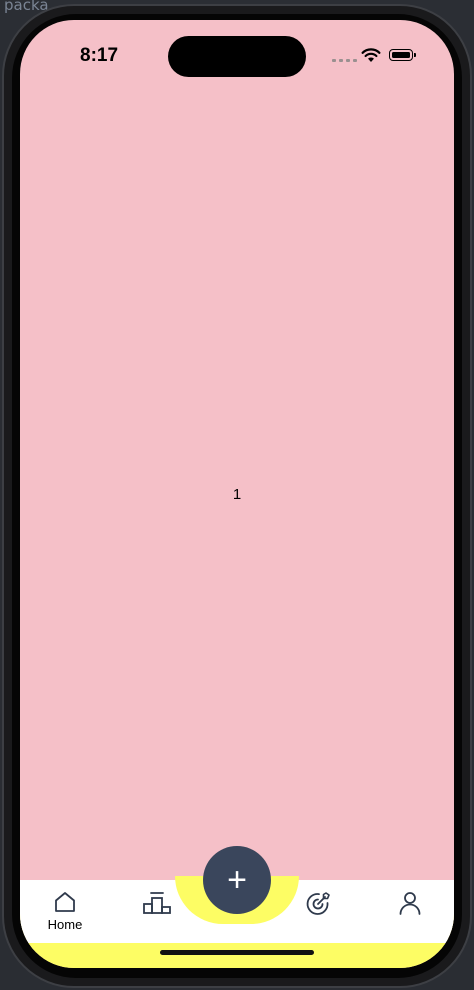 This screenshot has width=474, height=990. What do you see at coordinates (344, 60) in the screenshot?
I see `cellular-signal-icon` at bounding box center [344, 60].